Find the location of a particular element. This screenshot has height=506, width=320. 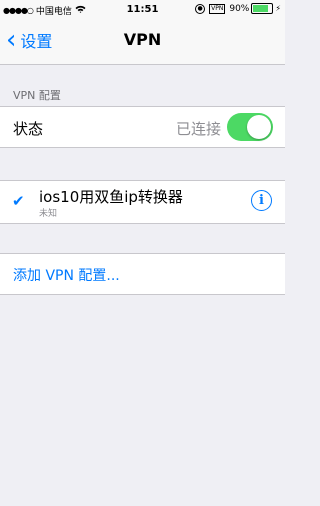

status-label: 状态 is located at coordinates (28, 129).